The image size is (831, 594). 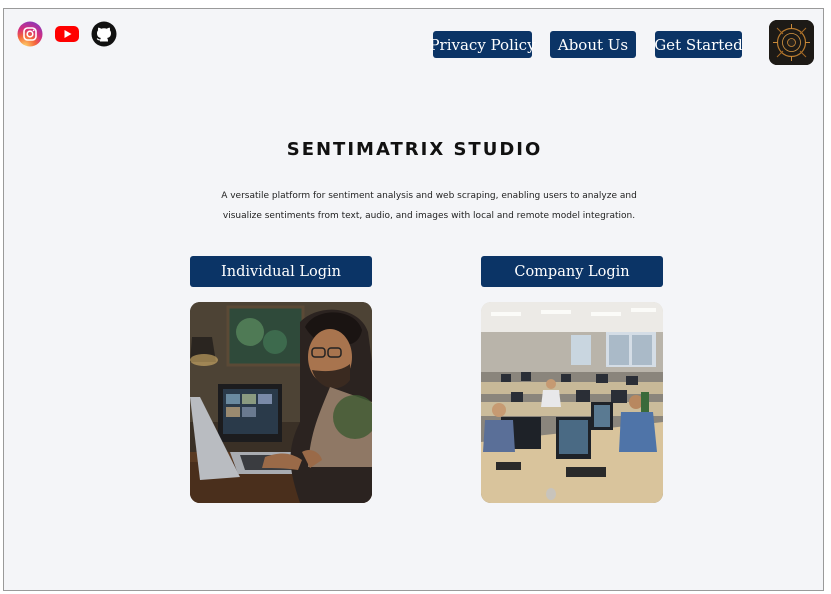 I want to click on brand-logo, so click(x=791, y=42).